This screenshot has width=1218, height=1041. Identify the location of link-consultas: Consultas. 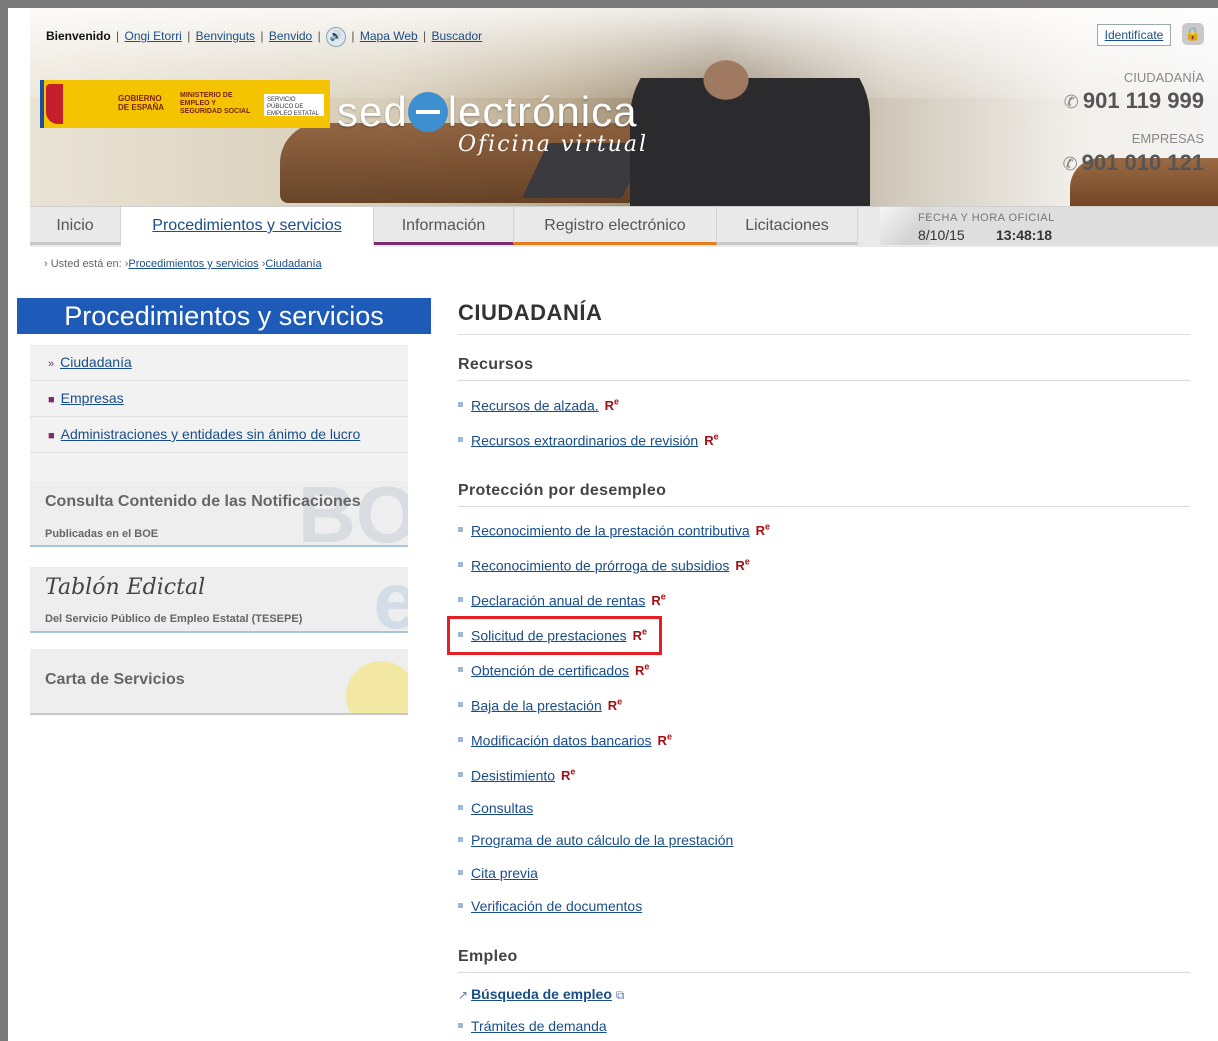
(502, 808).